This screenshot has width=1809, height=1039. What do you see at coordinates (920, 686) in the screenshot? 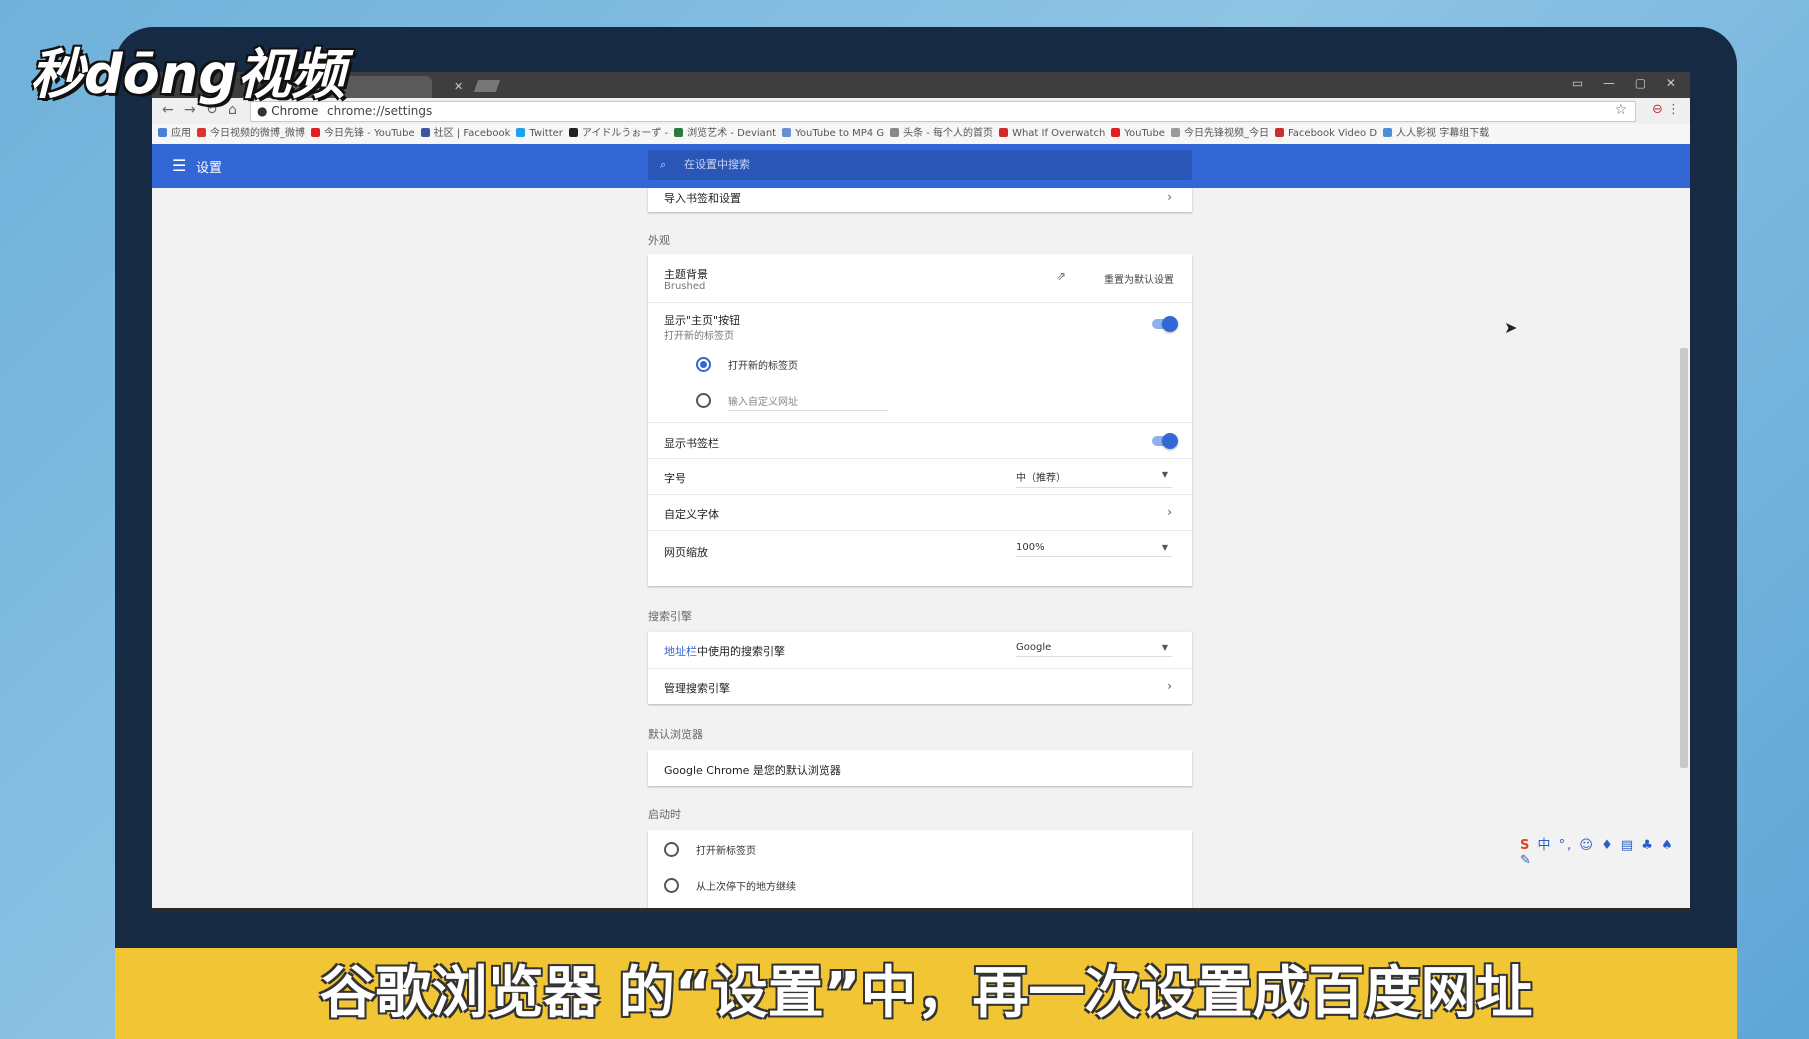
I see `manage-search-engines-row: 管理搜索引擎 ›` at bounding box center [920, 686].